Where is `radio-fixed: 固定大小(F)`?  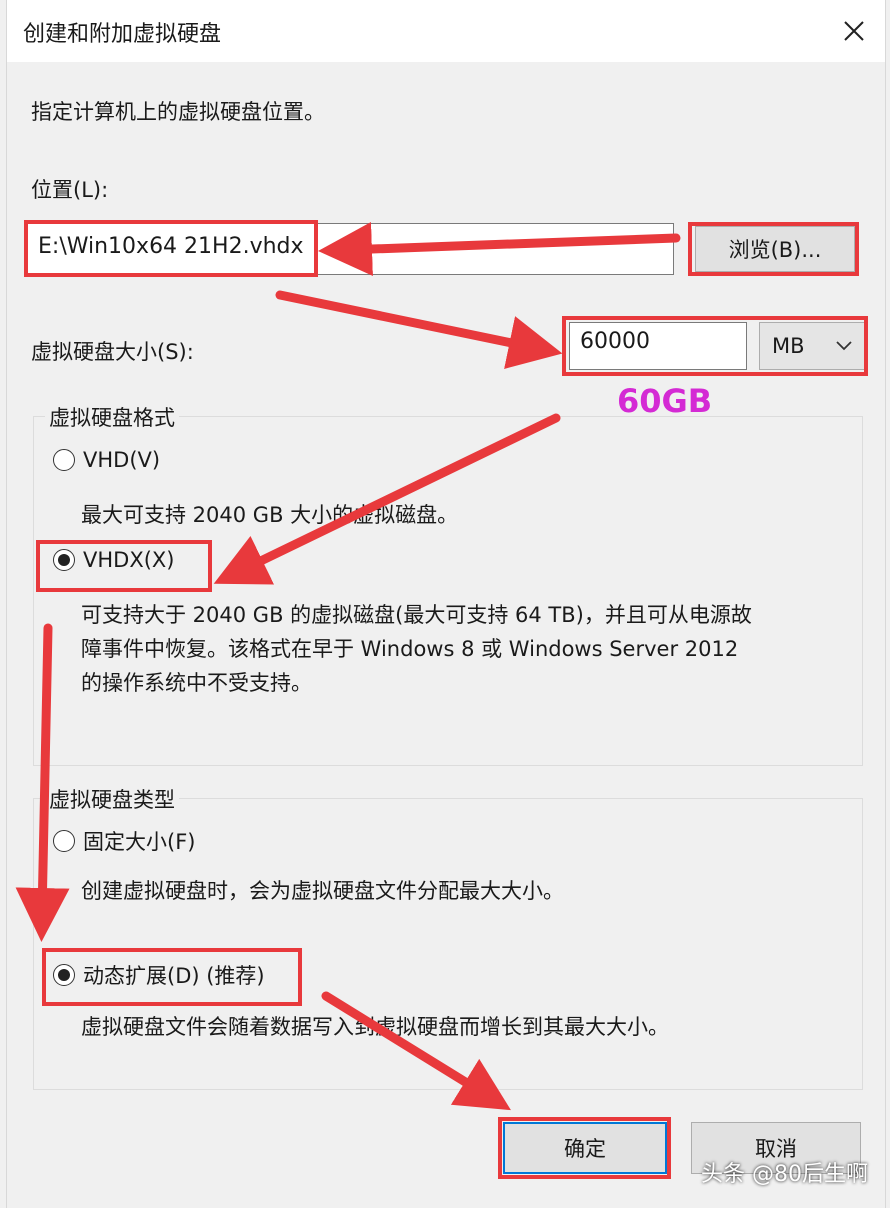
radio-fixed: 固定大小(F) is located at coordinates (124, 841).